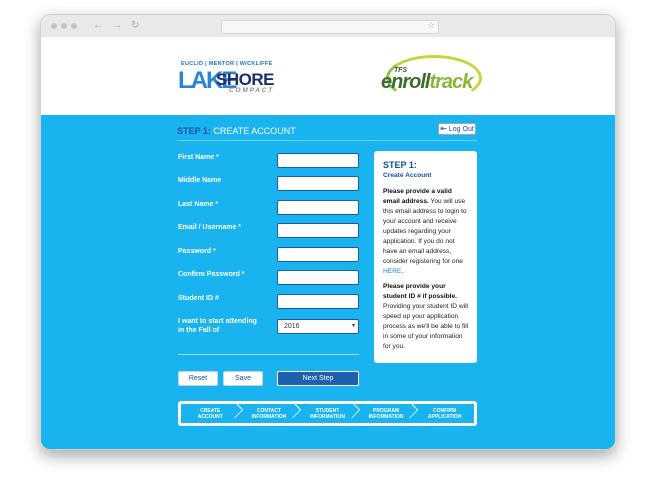 This screenshot has height=483, width=656. What do you see at coordinates (74, 26) in the screenshot?
I see `maximize-dot` at bounding box center [74, 26].